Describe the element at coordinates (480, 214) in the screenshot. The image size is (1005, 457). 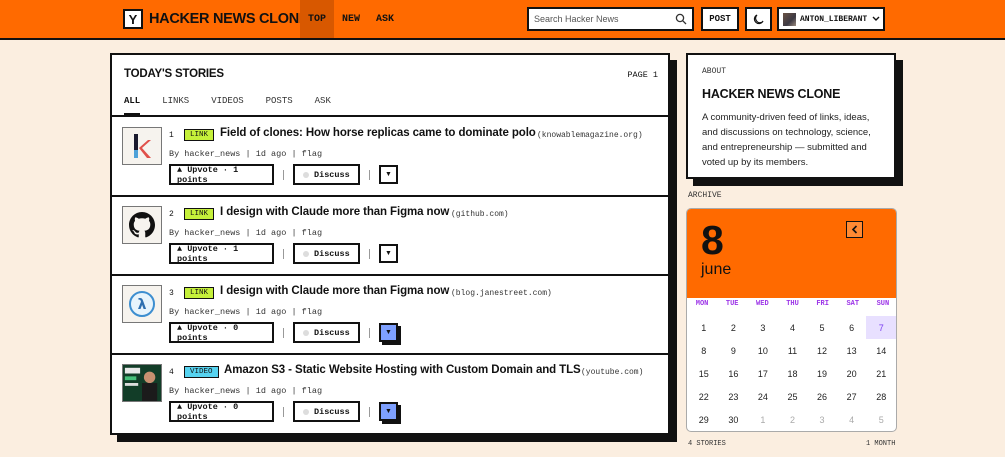
I see `story-domain: (github.com)` at that location.